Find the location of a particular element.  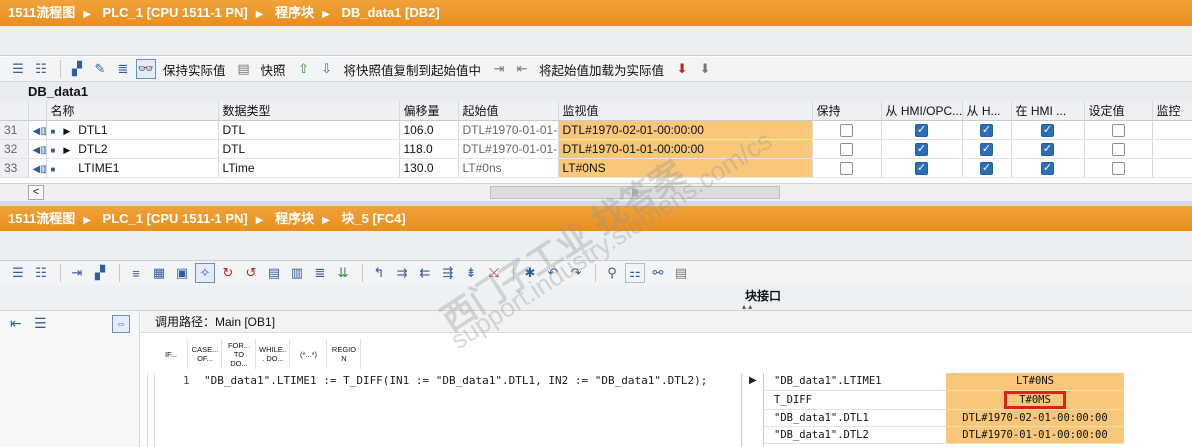

col-datatype: 数据类型 is located at coordinates (309, 111).